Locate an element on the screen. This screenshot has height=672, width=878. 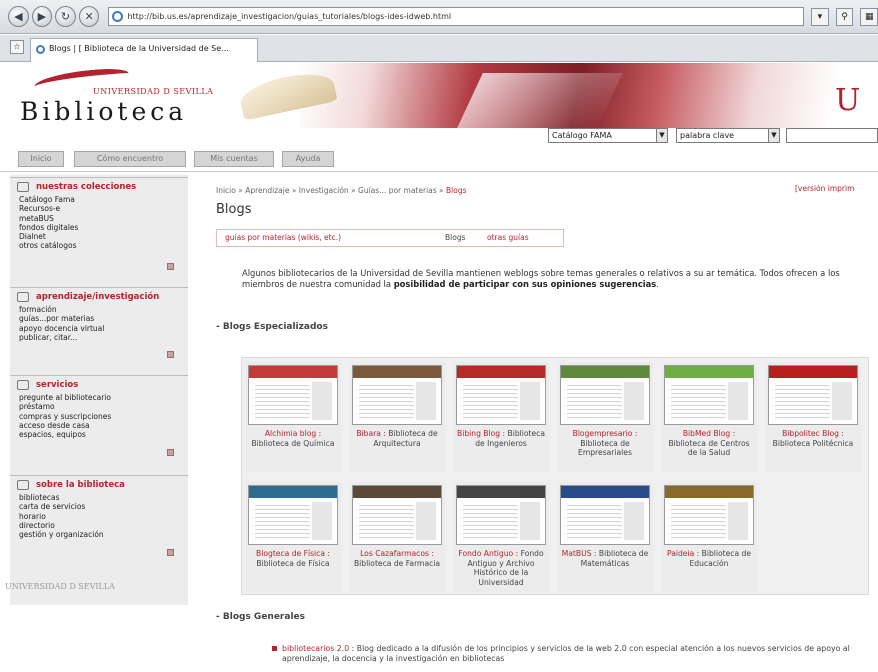
keyword-select: palabra clave ▼ is located at coordinates (728, 135).